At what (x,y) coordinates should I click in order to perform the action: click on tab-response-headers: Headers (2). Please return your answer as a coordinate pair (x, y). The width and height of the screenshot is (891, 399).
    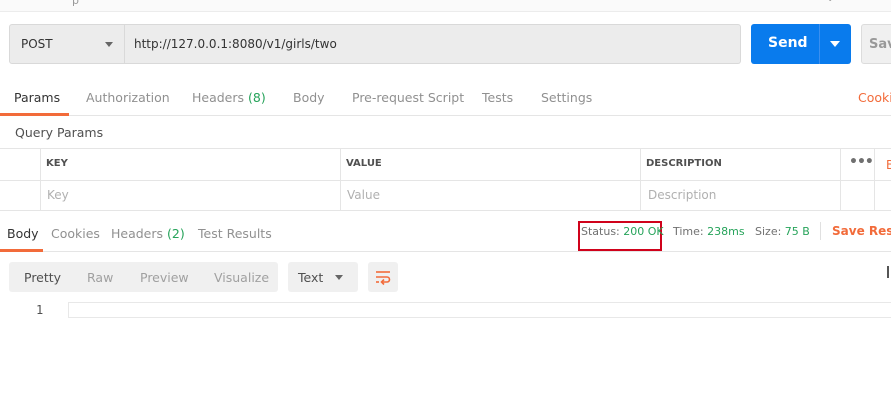
    Looking at the image, I should click on (148, 233).